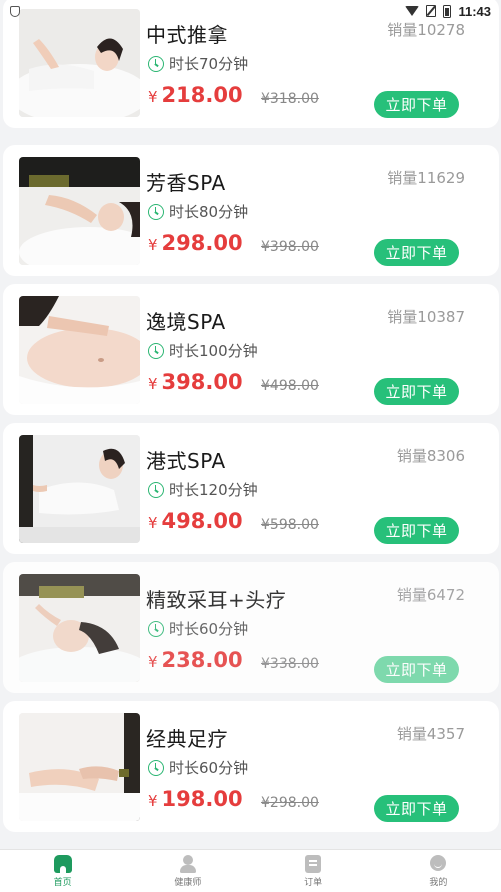  What do you see at coordinates (430, 595) in the screenshot?
I see `sales-count: 销量6472` at bounding box center [430, 595].